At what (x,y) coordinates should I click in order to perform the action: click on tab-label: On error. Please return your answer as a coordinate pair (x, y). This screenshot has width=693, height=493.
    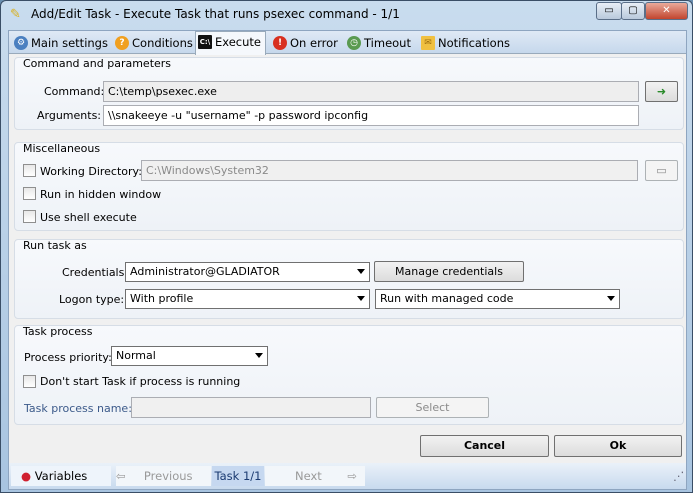
    Looking at the image, I should click on (314, 43).